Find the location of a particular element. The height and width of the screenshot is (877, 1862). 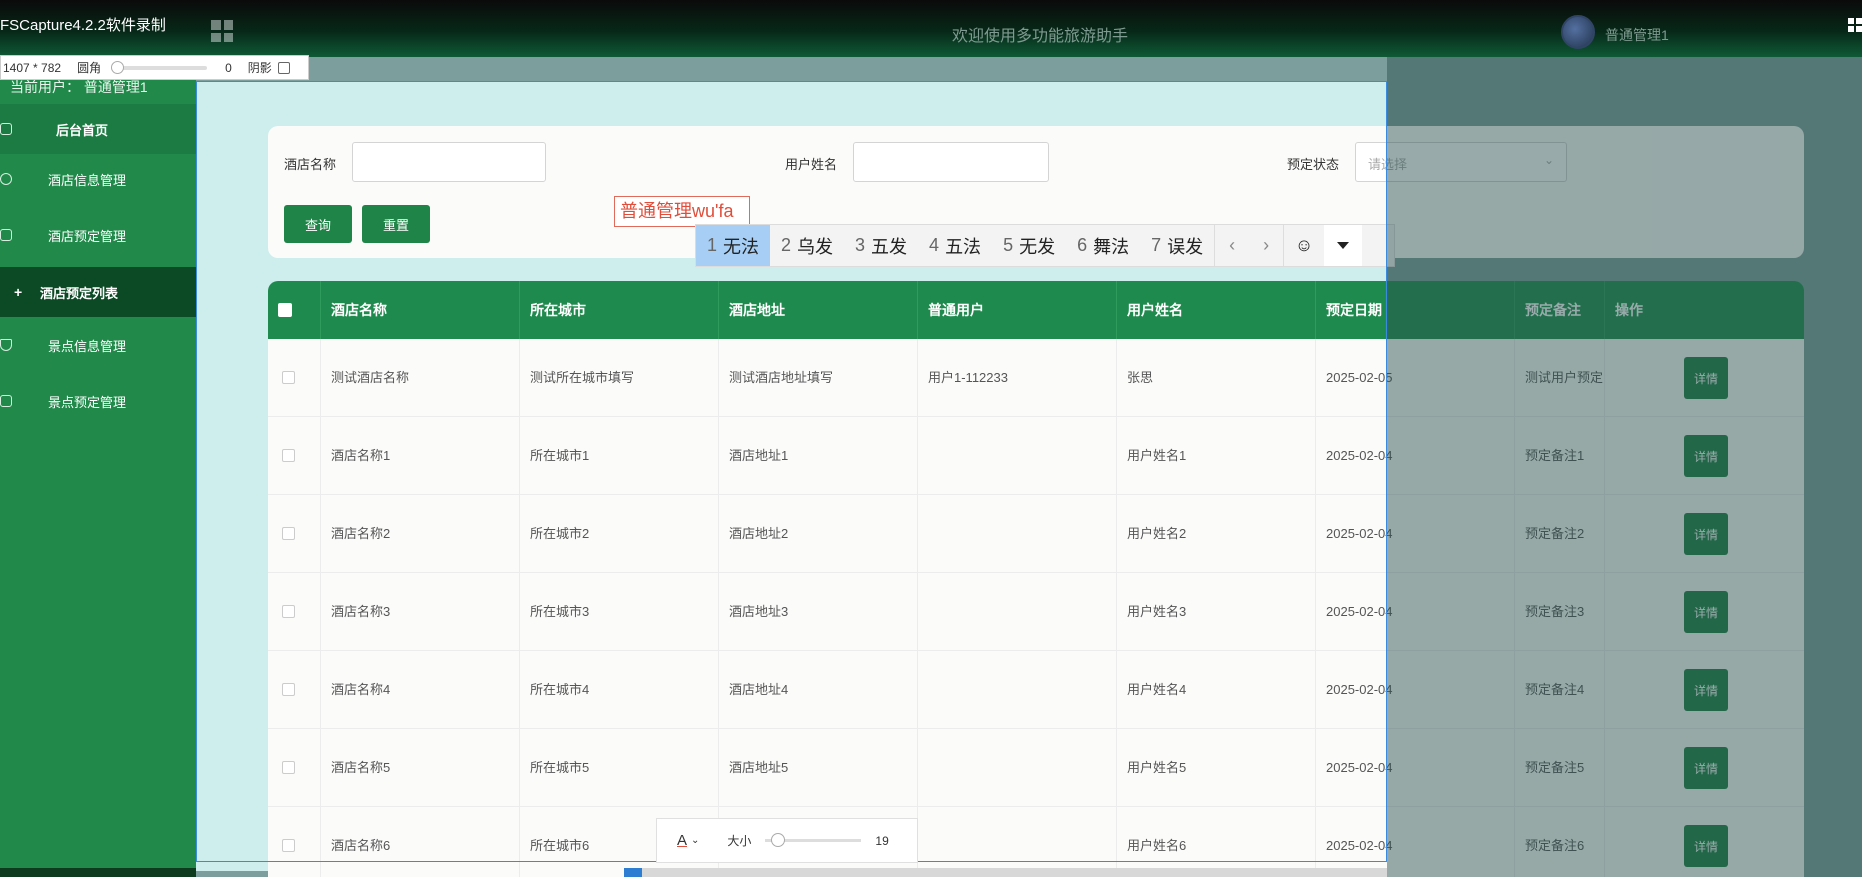

hotel-name-input is located at coordinates (449, 162).